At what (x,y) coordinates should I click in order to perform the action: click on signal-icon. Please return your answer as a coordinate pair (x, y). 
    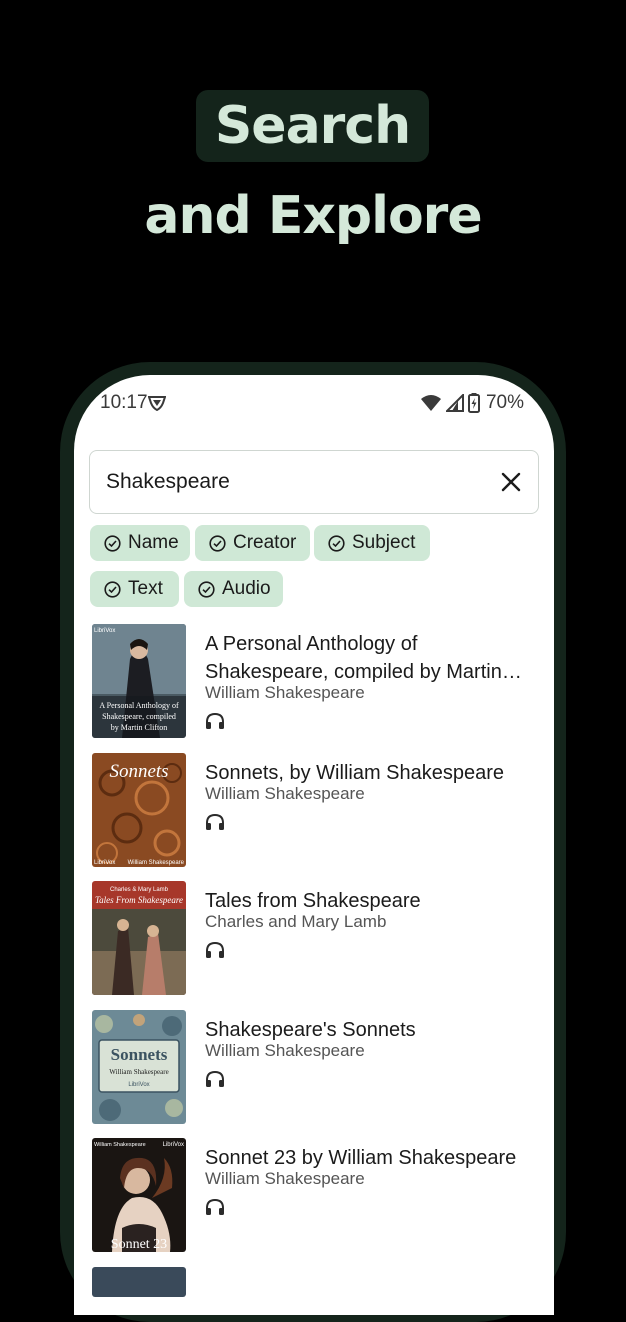
    Looking at the image, I should click on (454, 403).